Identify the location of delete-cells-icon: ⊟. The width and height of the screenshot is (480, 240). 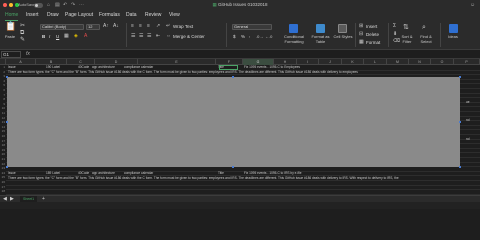
(361, 34).